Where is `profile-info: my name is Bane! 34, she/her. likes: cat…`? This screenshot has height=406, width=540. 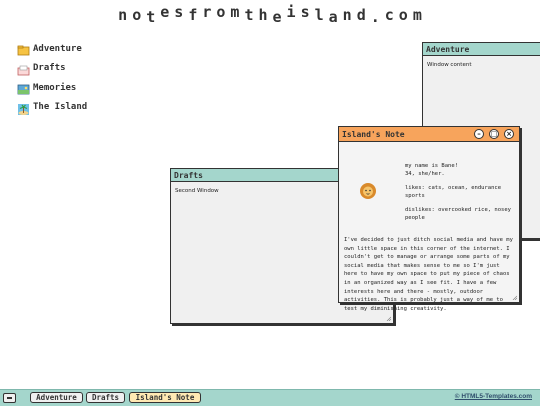
profile-info: my name is Bane! 34, she/her. likes: cat… is located at coordinates (462, 195).